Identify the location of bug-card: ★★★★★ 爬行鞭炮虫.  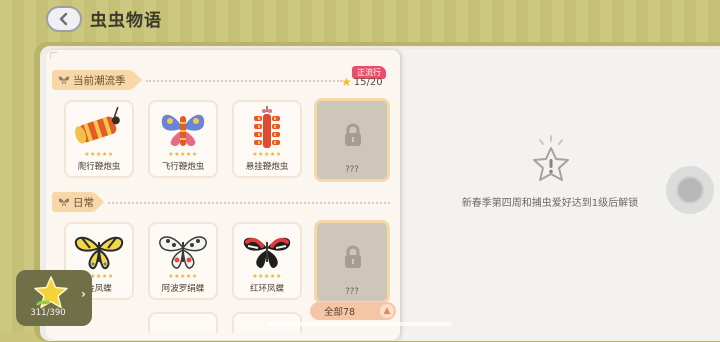
(99, 139).